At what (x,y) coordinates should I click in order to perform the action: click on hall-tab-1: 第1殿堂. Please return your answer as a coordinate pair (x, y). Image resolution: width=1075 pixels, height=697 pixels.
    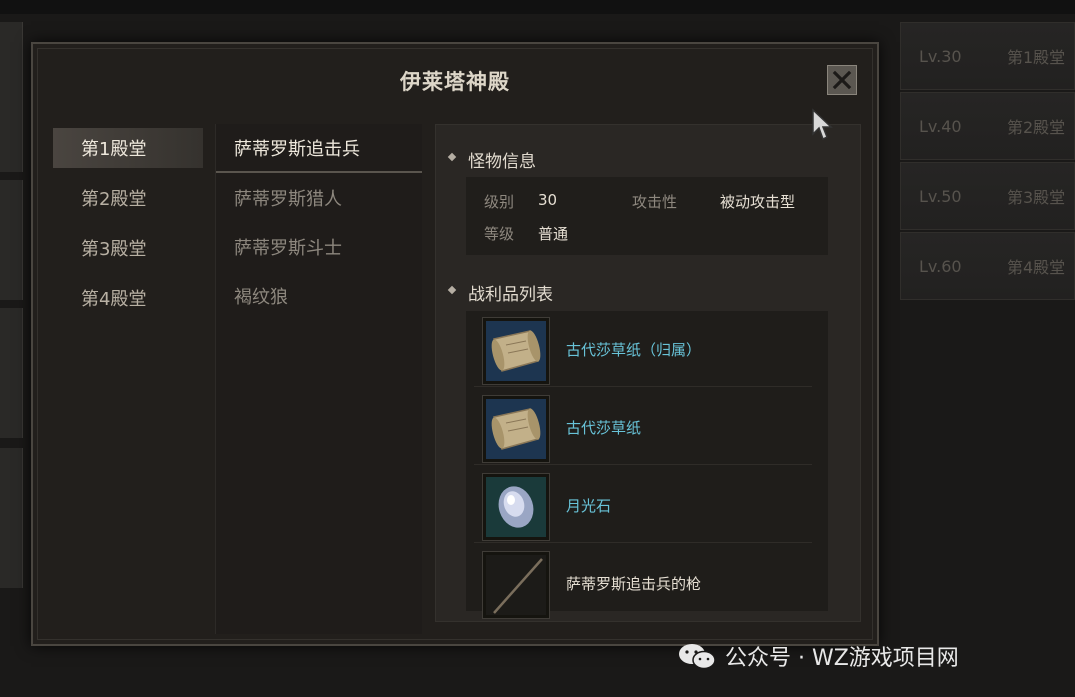
    Looking at the image, I should click on (128, 148).